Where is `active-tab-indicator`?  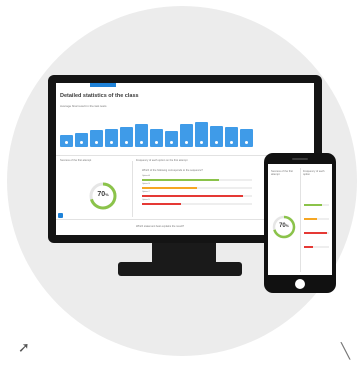 active-tab-indicator is located at coordinates (103, 85).